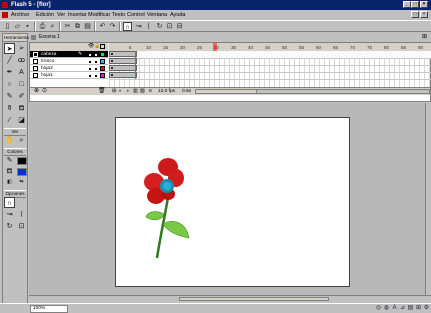 This screenshot has height=313, width=431. What do you see at coordinates (9, 202) in the screenshot?
I see `snap-to-objects-icon: ∩` at bounding box center [9, 202].